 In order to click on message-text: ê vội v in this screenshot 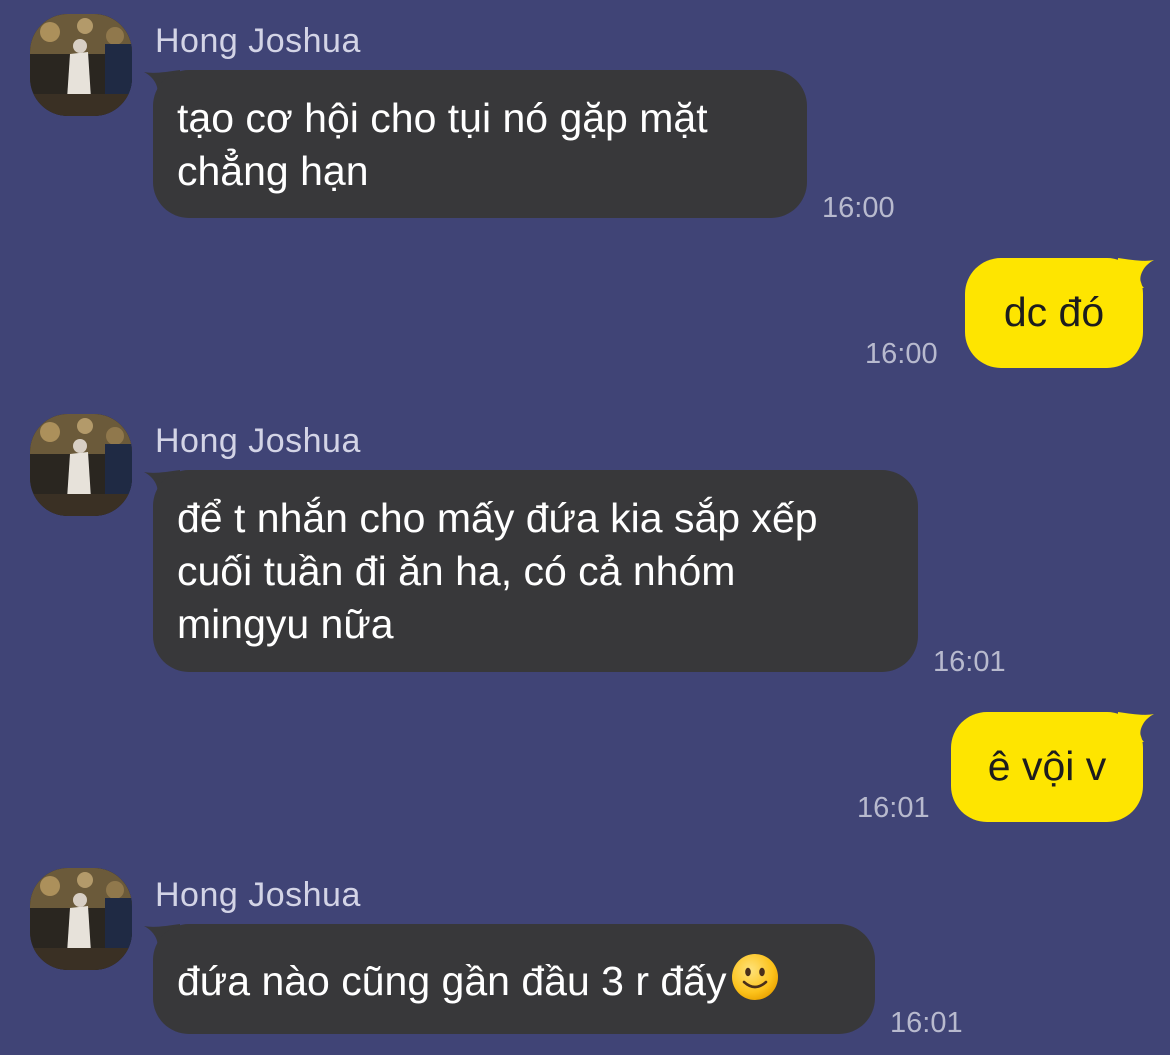, I will do `click(1047, 766)`.